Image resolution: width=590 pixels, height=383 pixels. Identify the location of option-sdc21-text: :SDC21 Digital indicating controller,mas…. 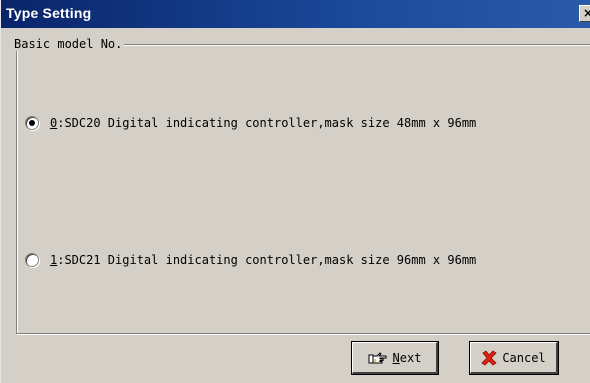
(267, 260).